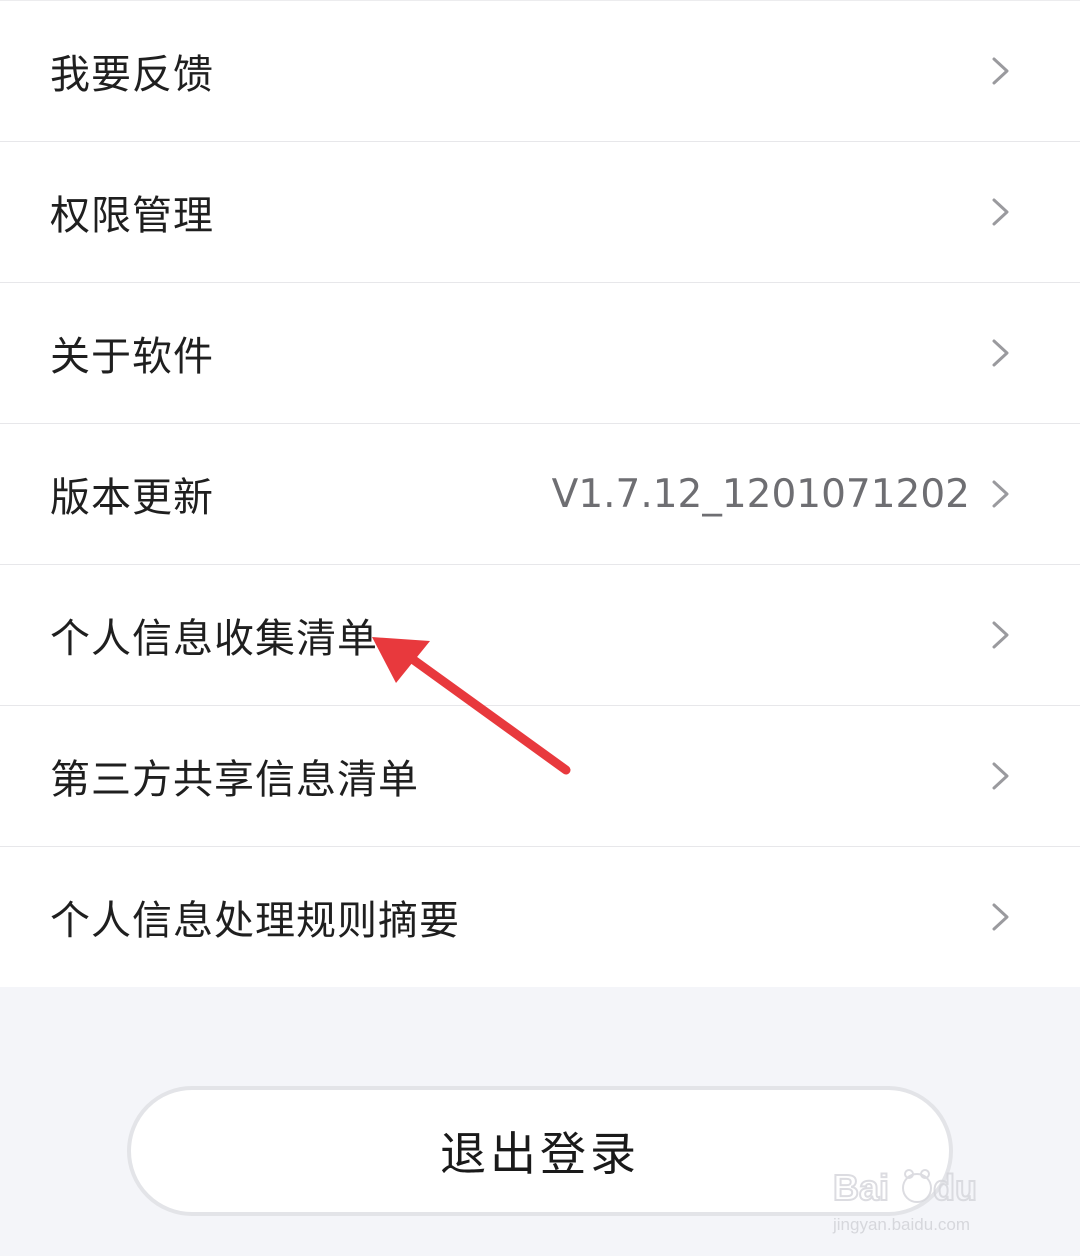 This screenshot has height=1256, width=1080. I want to click on svg-text: jingyan.baidu.com, so click(901, 1224).